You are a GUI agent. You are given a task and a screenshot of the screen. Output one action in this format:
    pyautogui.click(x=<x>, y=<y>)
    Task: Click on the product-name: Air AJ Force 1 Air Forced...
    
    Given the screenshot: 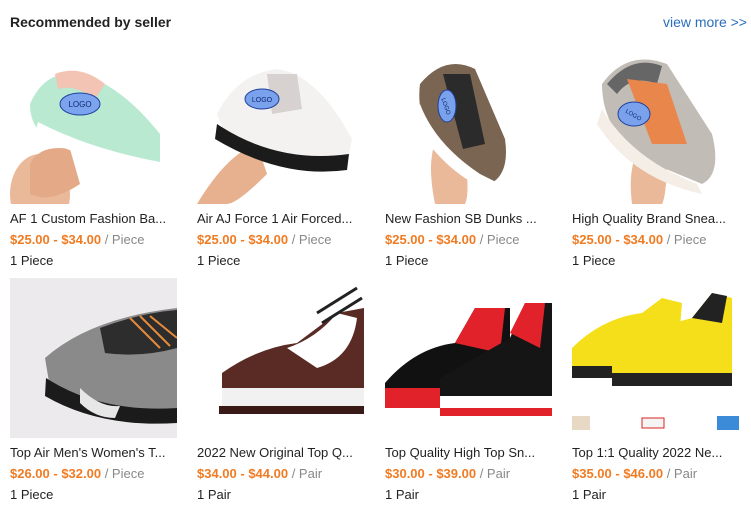 What is the action you would take?
    pyautogui.click(x=280, y=218)
    